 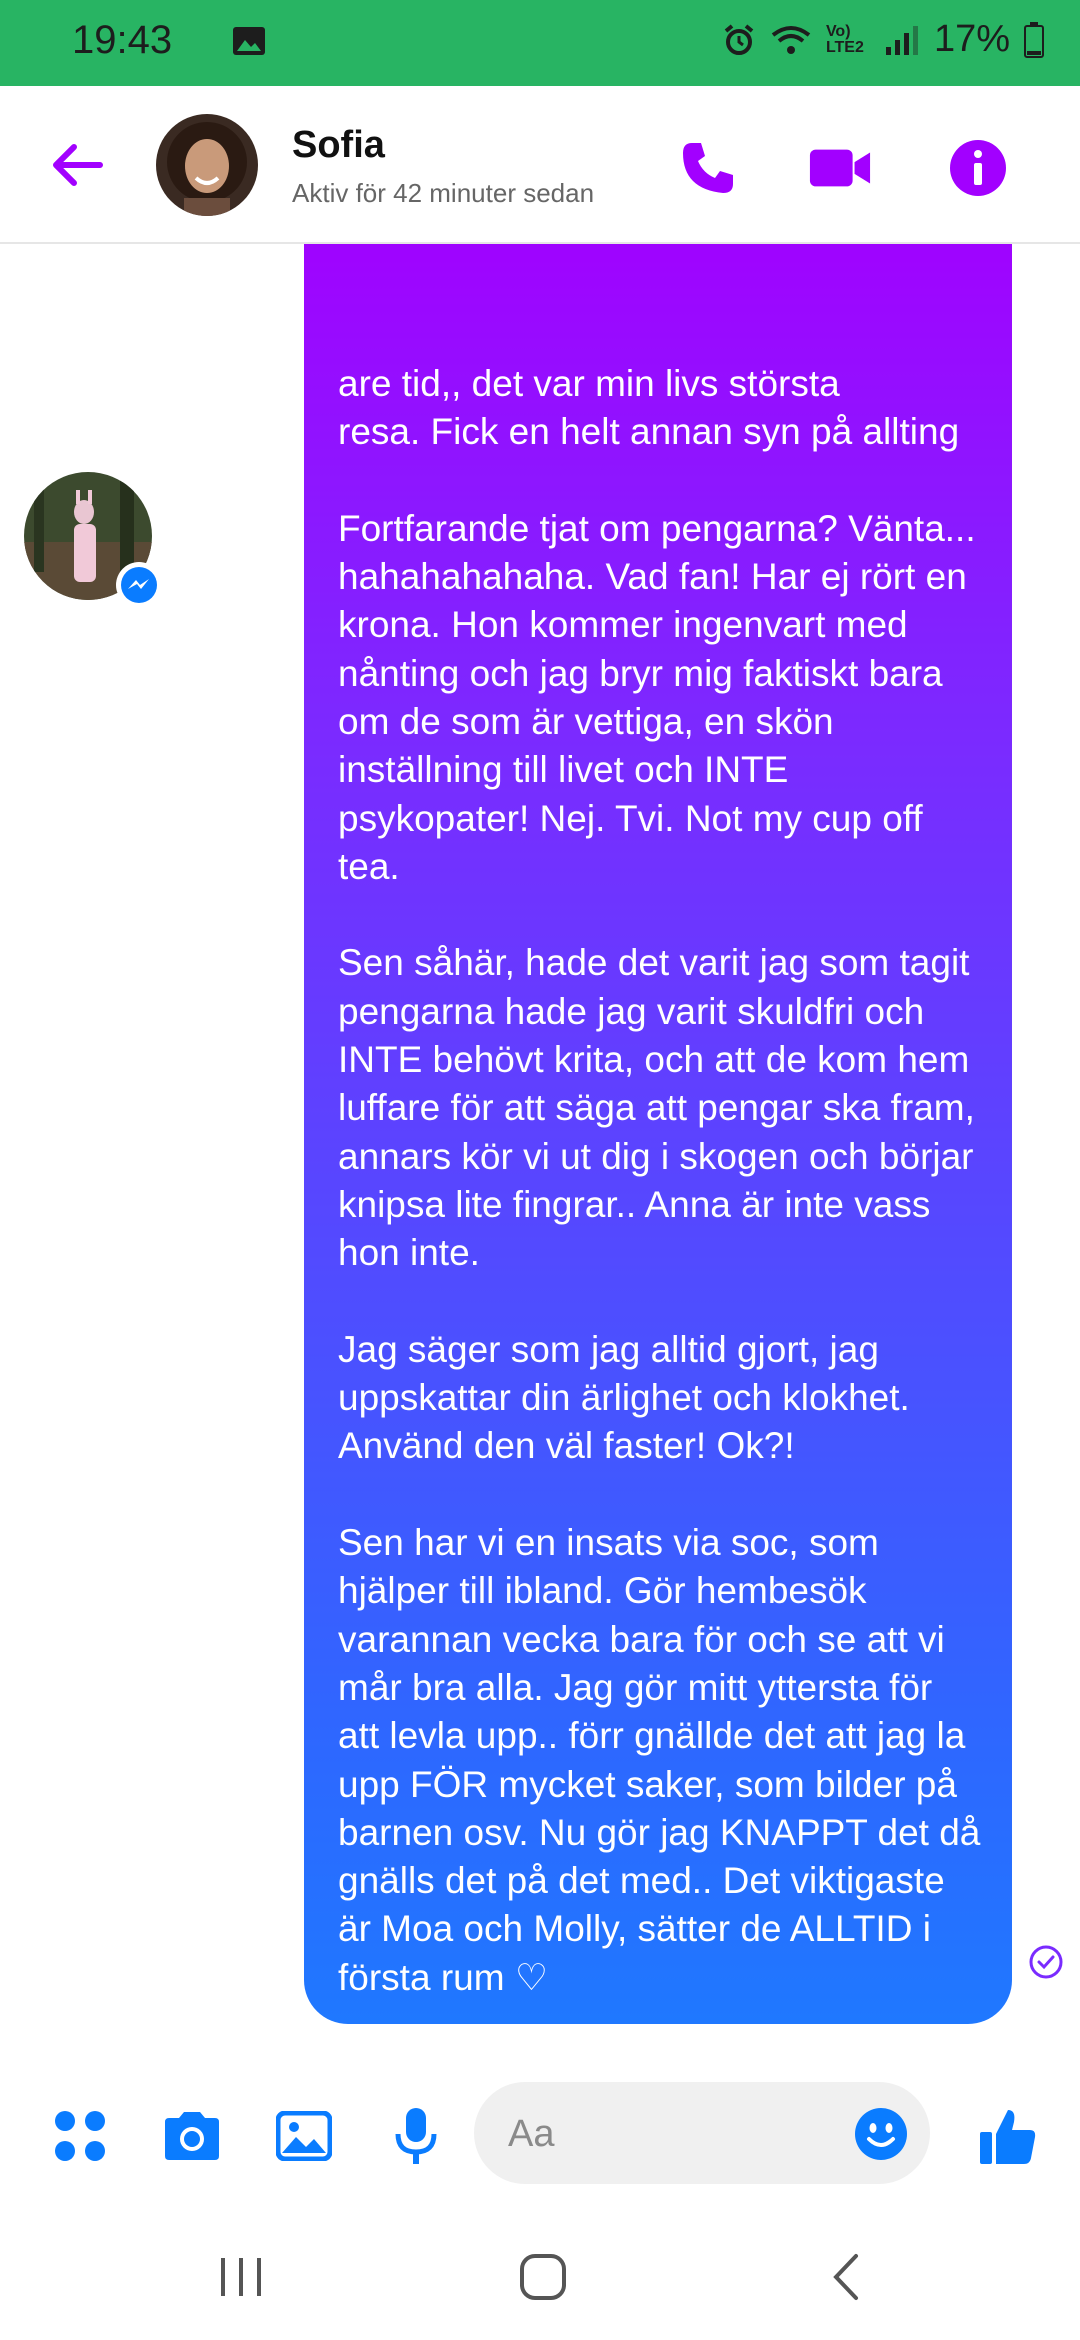 I want to click on recent-apps-icon, so click(x=241, y=2277).